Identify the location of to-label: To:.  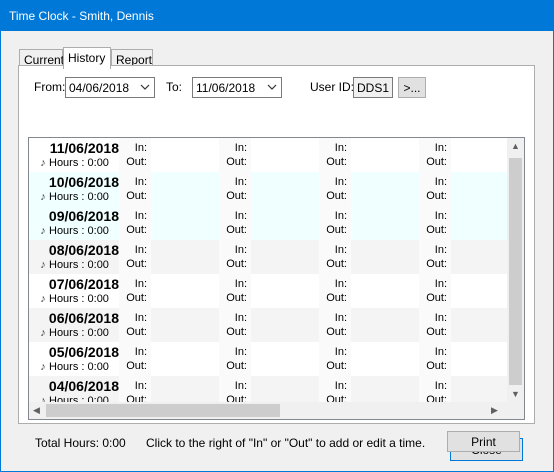
(174, 87).